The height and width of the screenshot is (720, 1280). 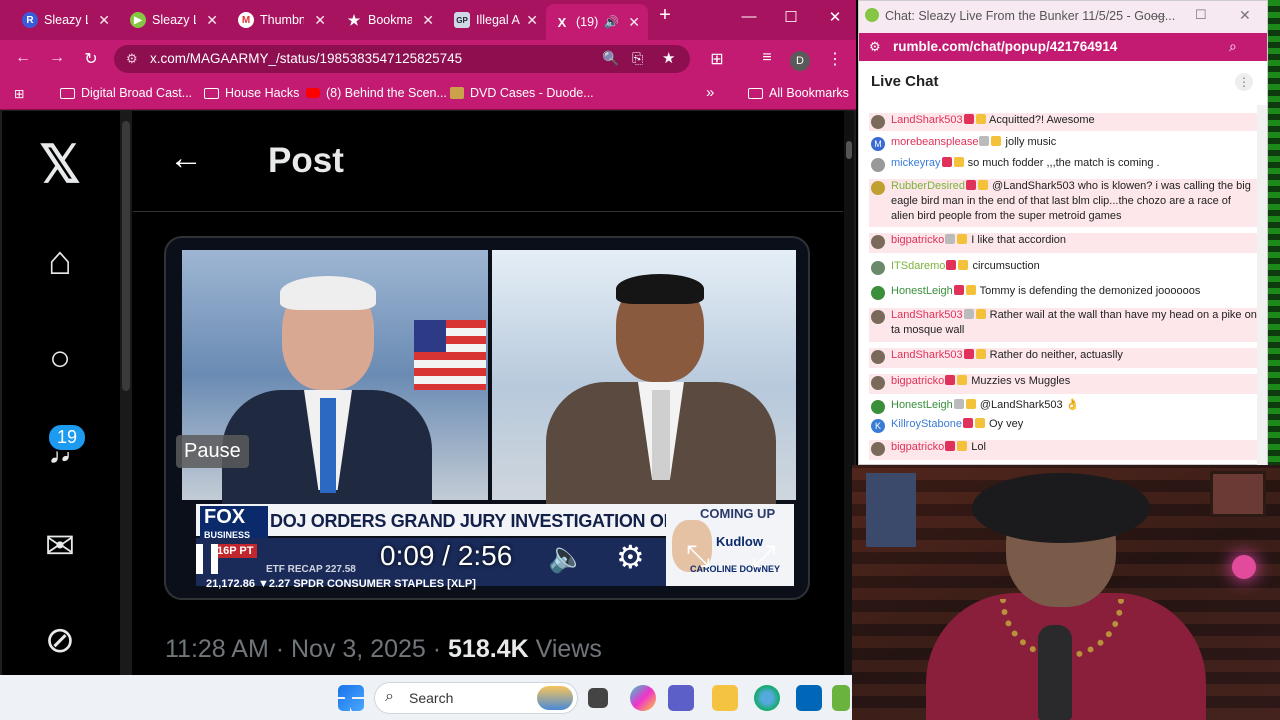 I want to click on more-bookmarks-button: », so click(x=710, y=92).